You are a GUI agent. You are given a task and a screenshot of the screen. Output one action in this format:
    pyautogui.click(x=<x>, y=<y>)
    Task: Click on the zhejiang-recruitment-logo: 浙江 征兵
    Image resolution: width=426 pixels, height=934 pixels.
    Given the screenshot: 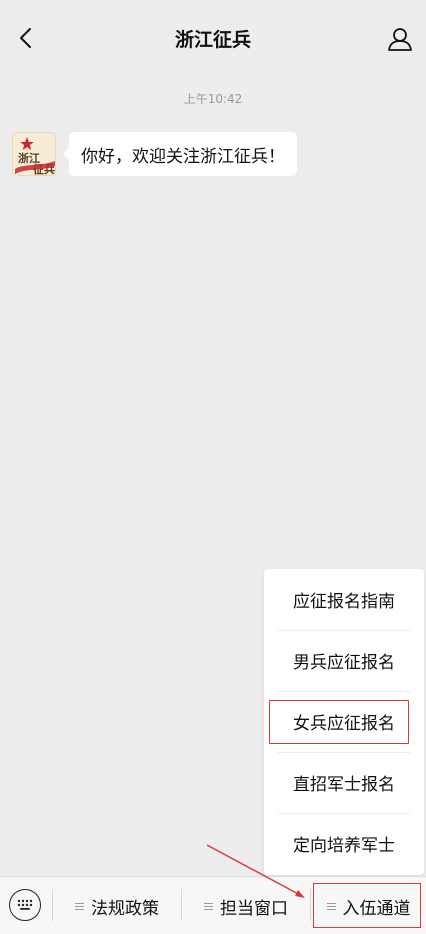 What is the action you would take?
    pyautogui.click(x=34, y=154)
    